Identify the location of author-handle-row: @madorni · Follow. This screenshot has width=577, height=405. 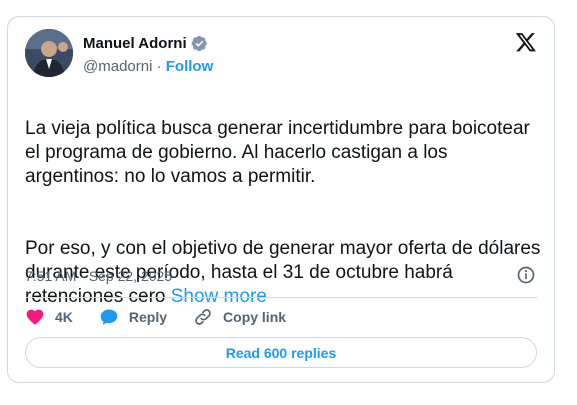
(148, 66).